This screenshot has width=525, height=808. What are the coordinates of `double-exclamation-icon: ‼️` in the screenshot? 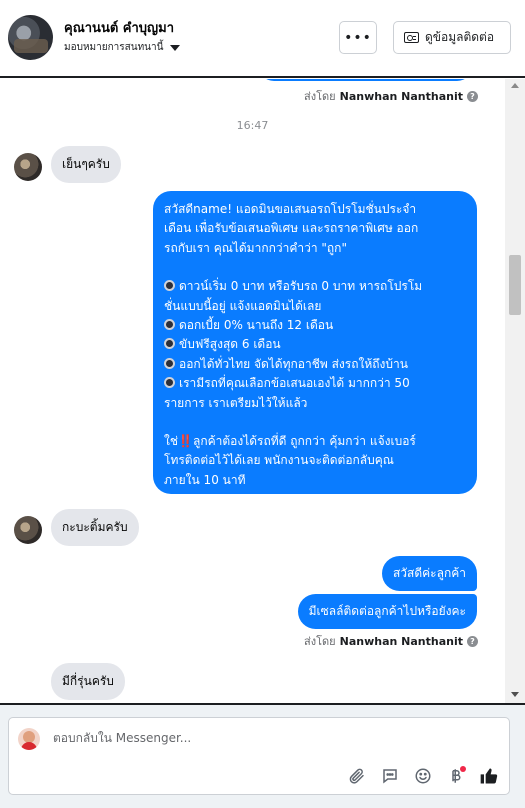 It's located at (185, 441).